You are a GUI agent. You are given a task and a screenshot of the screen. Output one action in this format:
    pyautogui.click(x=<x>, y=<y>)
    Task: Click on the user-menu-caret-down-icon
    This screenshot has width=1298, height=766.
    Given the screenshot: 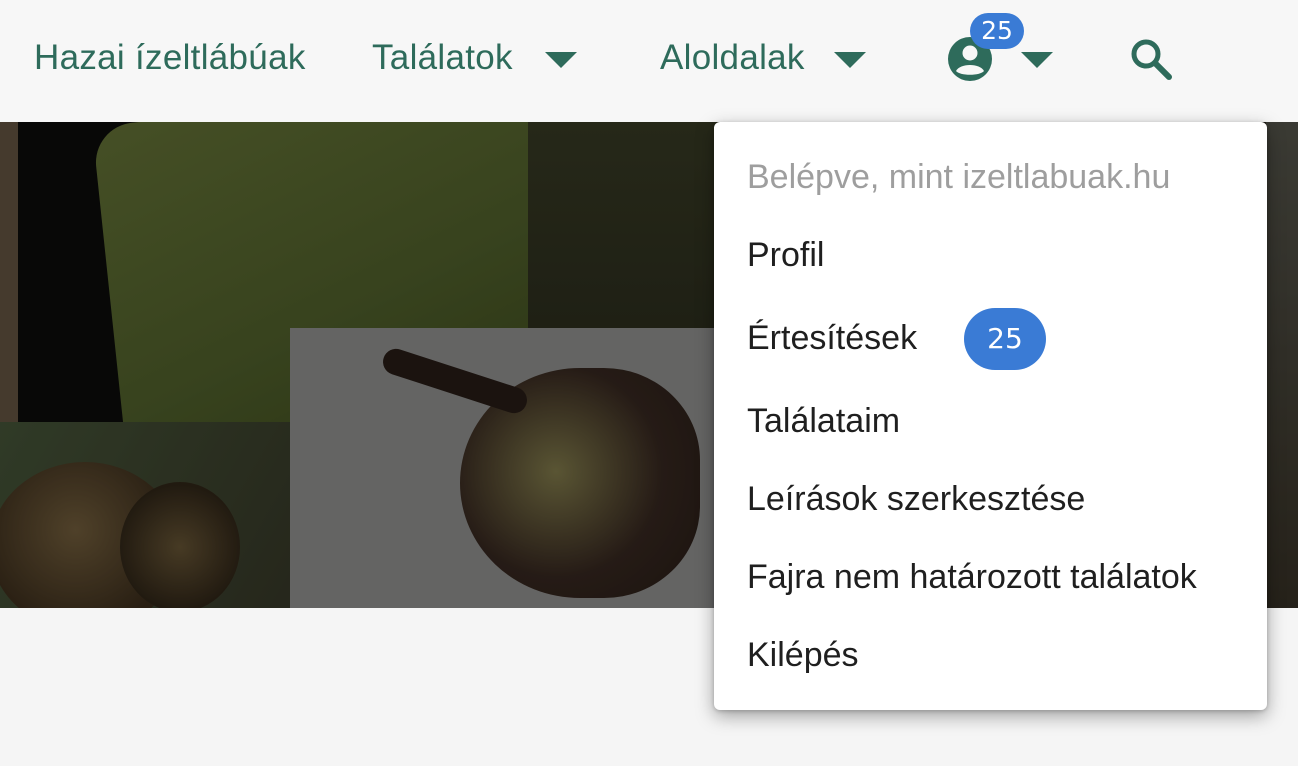 What is the action you would take?
    pyautogui.click(x=1037, y=60)
    